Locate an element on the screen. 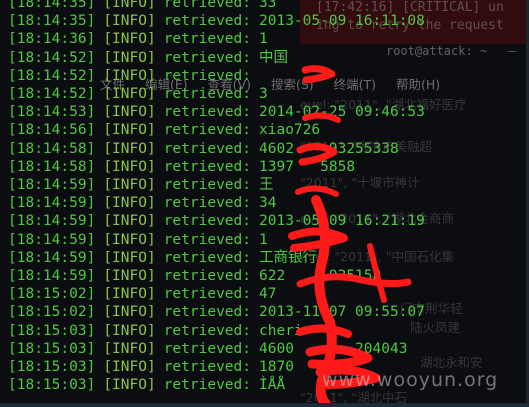 Image resolution: width=529 pixels, height=407 pixels. menu-help: 帮助(H) is located at coordinates (418, 84).